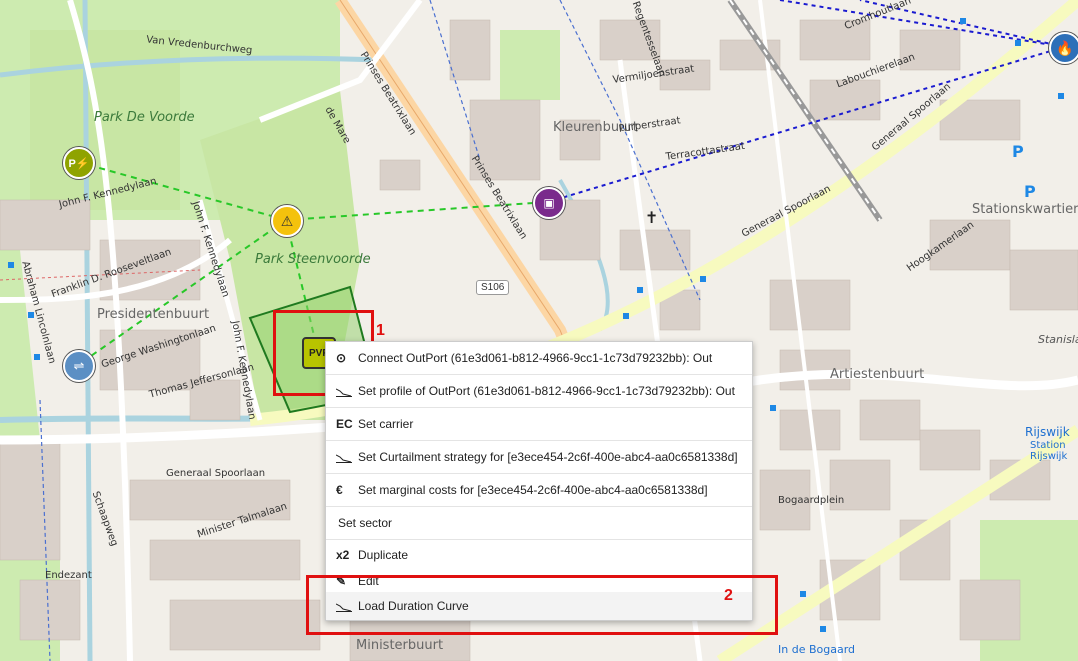  What do you see at coordinates (344, 424) in the screenshot?
I see `carrier-icon: EC` at bounding box center [344, 424].